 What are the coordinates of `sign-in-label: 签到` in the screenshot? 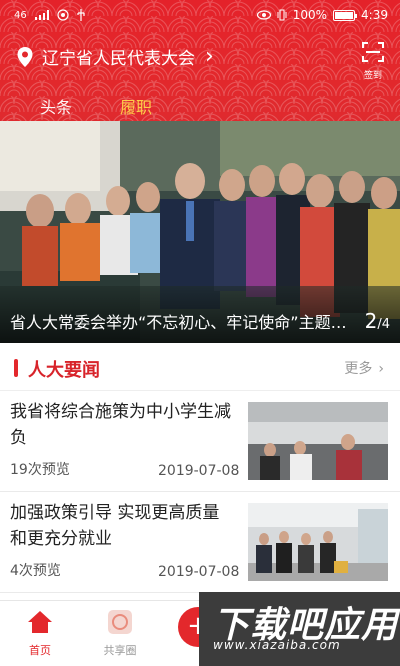 It's located at (372, 76).